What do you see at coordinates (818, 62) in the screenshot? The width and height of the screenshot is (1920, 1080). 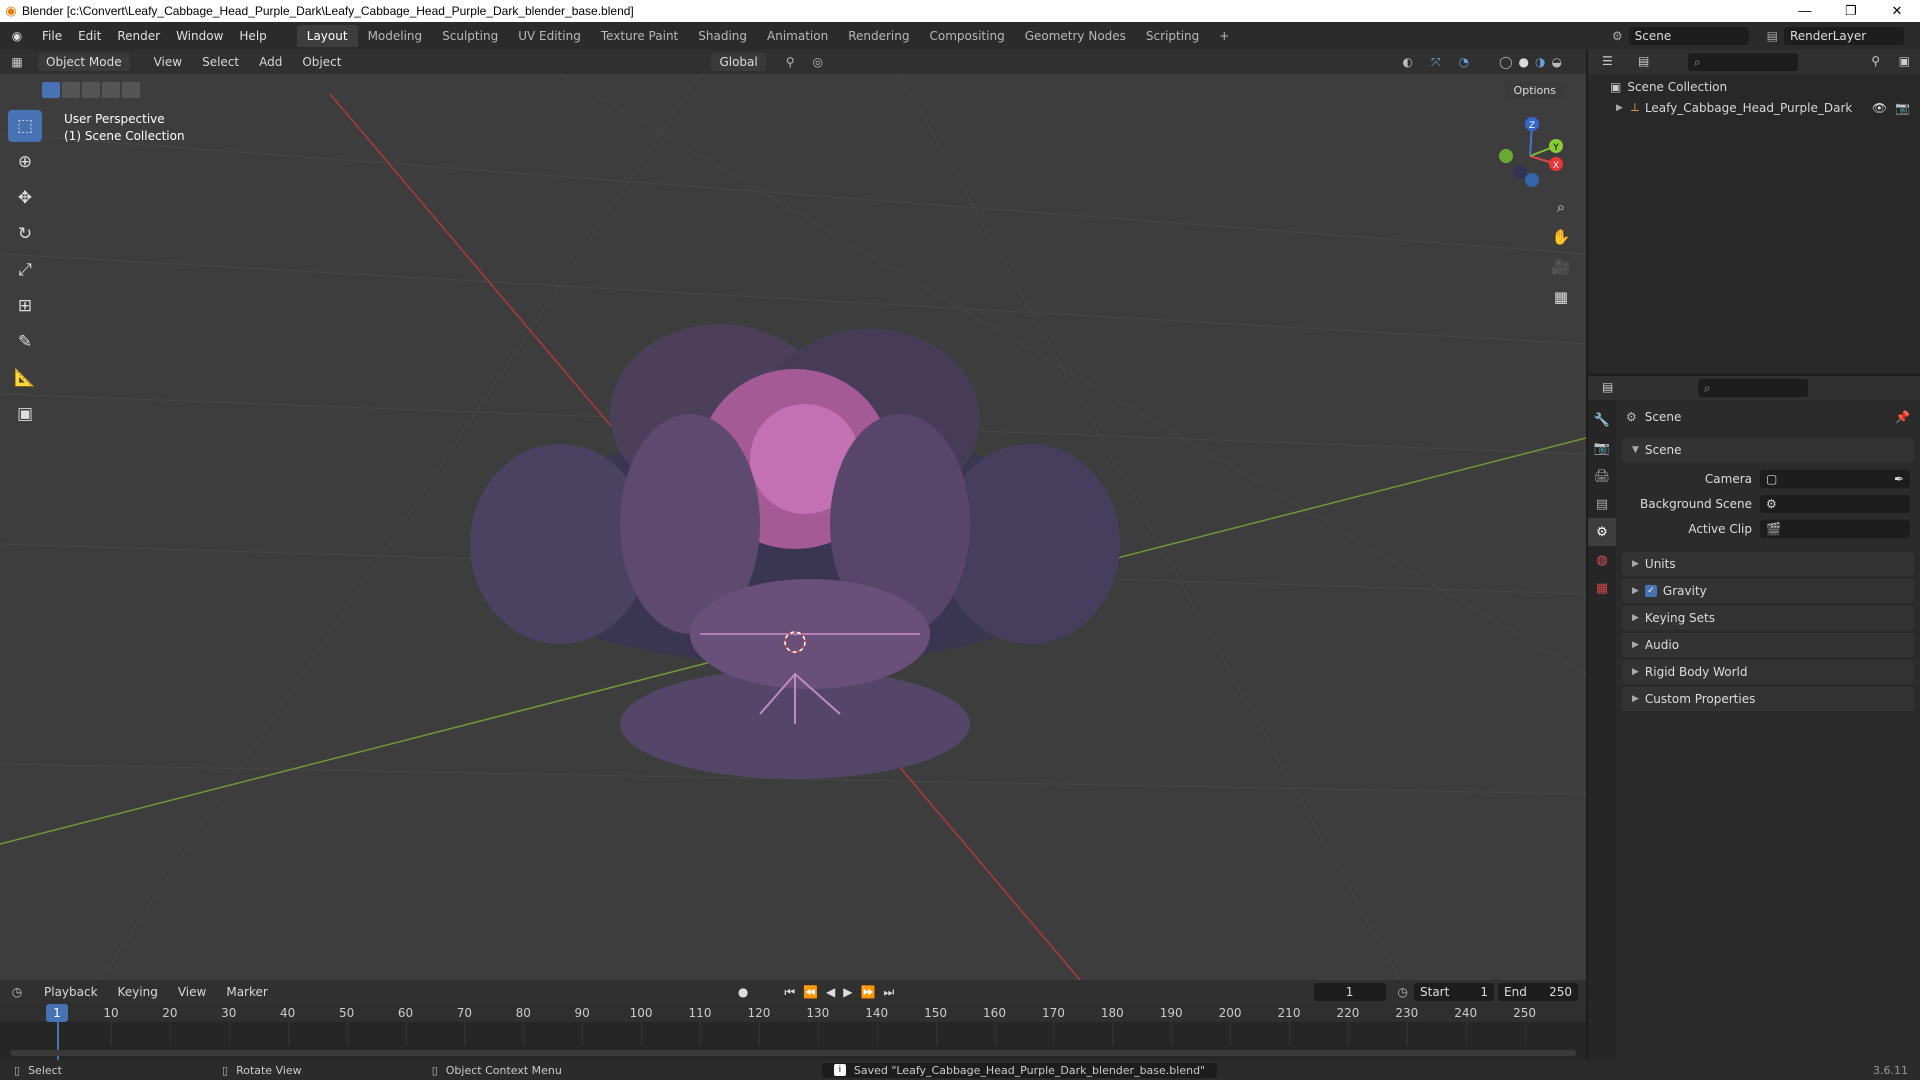 I see `proportional-edit-icon: ◎` at bounding box center [818, 62].